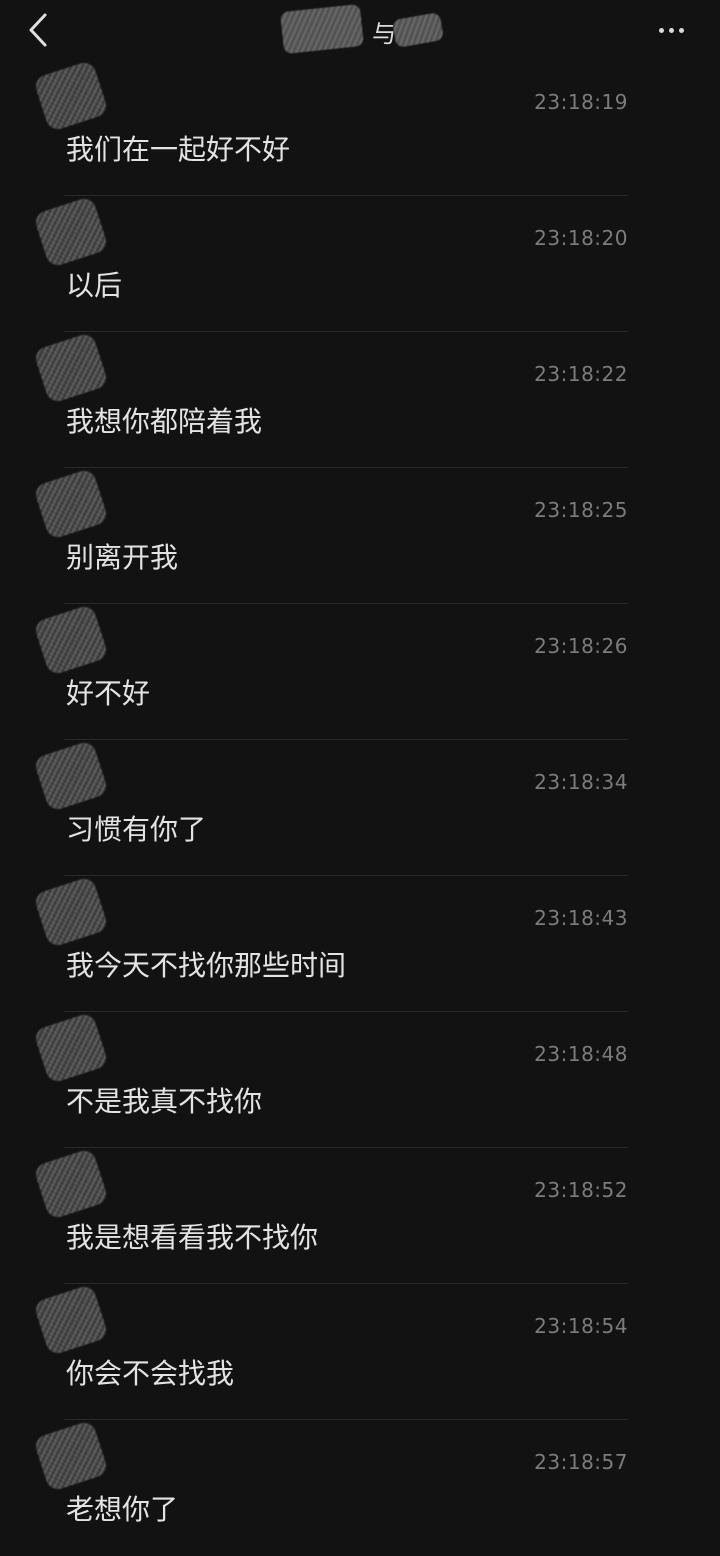 This screenshot has width=720, height=1556. Describe the element at coordinates (360, 1487) in the screenshot. I see `message-row: 23:18:57 老想你了` at that location.